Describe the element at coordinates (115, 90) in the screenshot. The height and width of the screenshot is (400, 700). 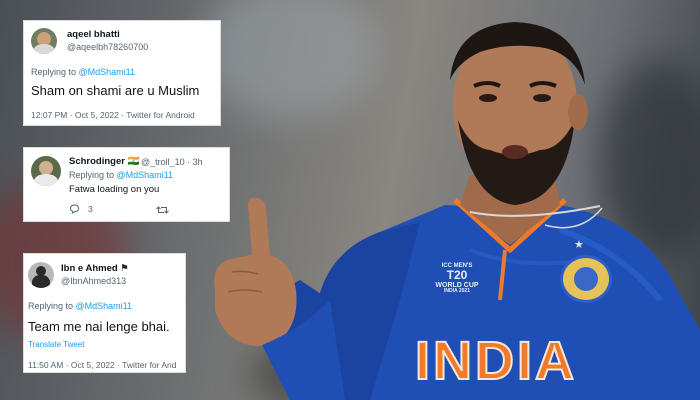
I see `tweet-text: Sham on shami are u Muslim` at that location.